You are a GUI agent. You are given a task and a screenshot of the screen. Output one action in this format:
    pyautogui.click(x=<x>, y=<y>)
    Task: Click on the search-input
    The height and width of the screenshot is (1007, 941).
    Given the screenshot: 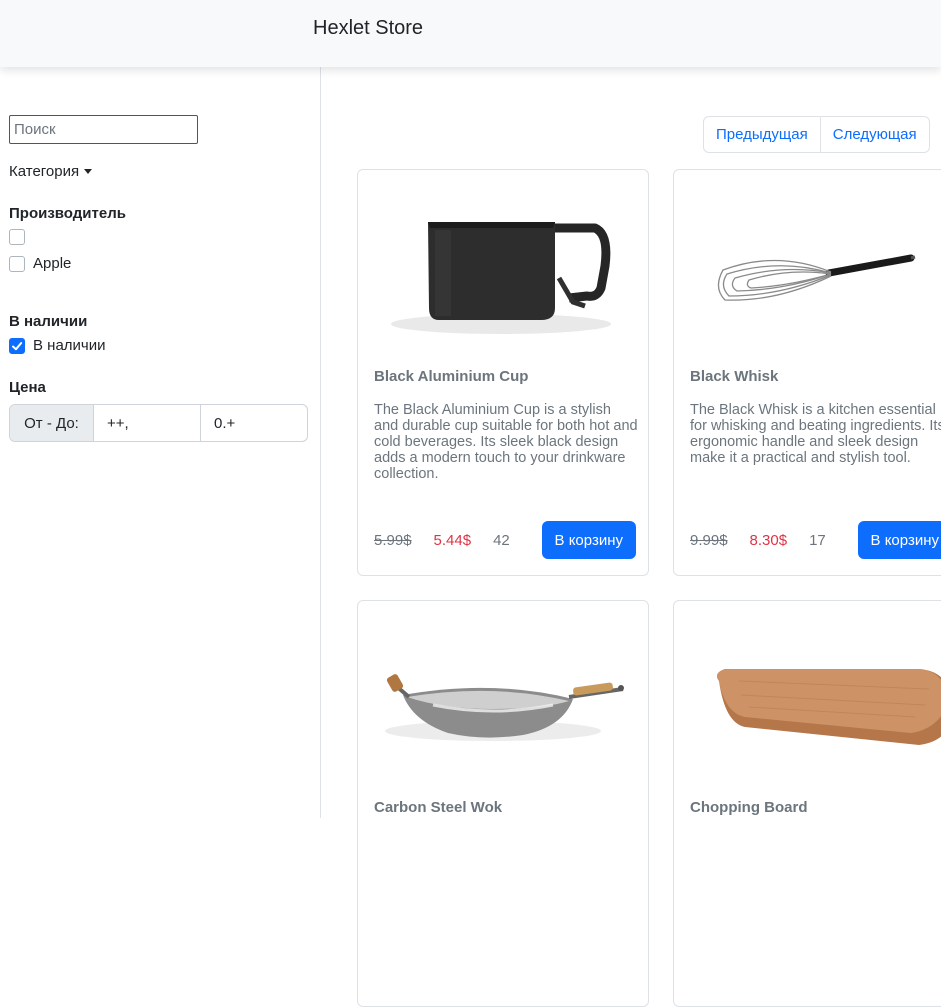 What is the action you would take?
    pyautogui.click(x=103, y=129)
    